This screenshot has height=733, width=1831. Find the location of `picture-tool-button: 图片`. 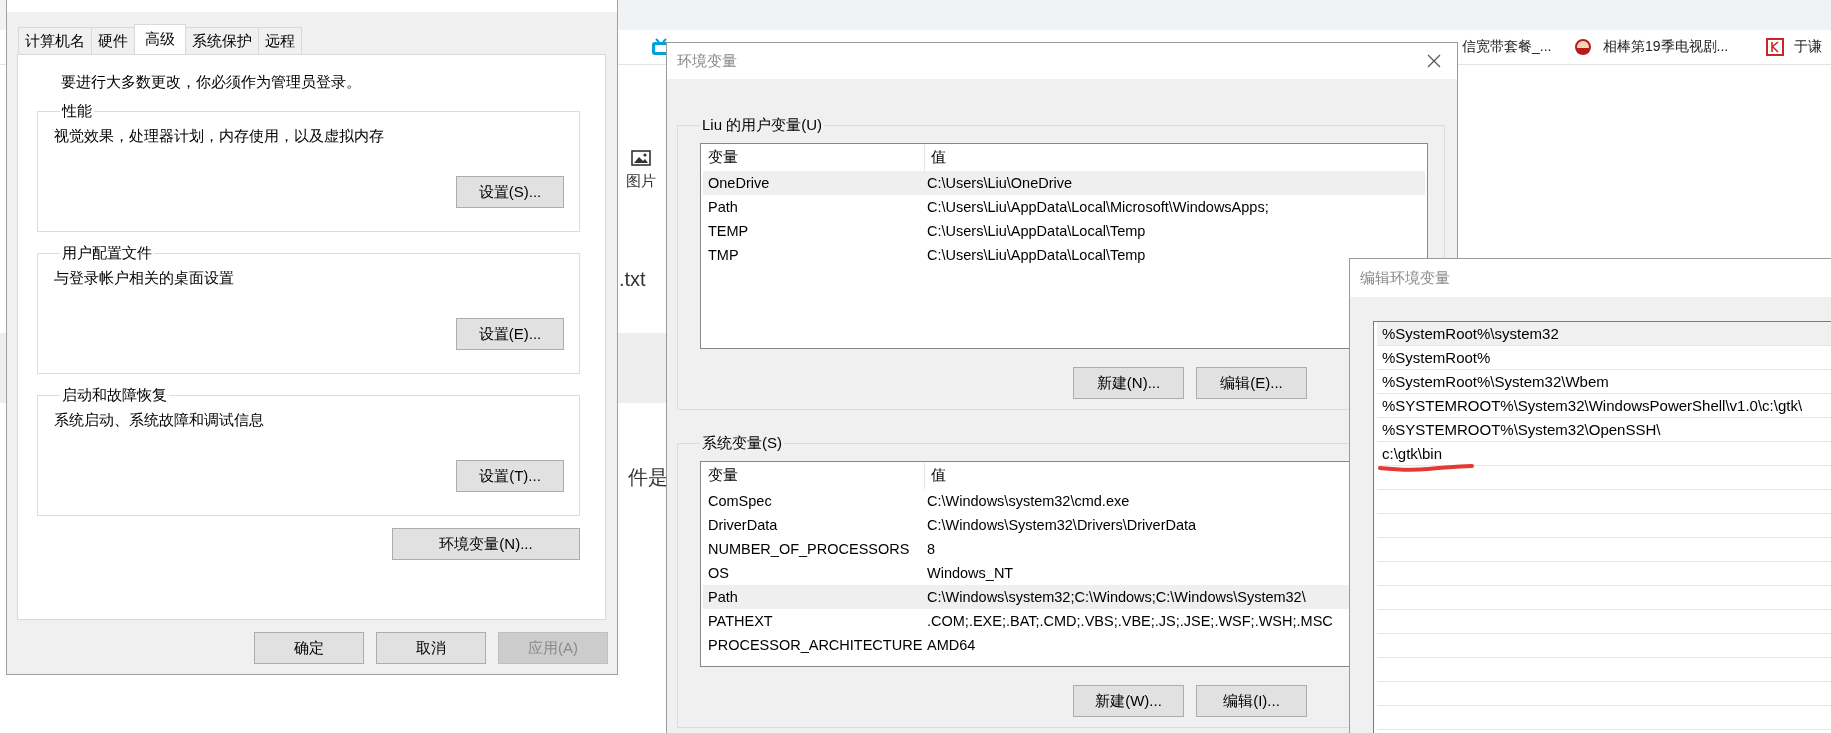

picture-tool-button: 图片 is located at coordinates (641, 170).